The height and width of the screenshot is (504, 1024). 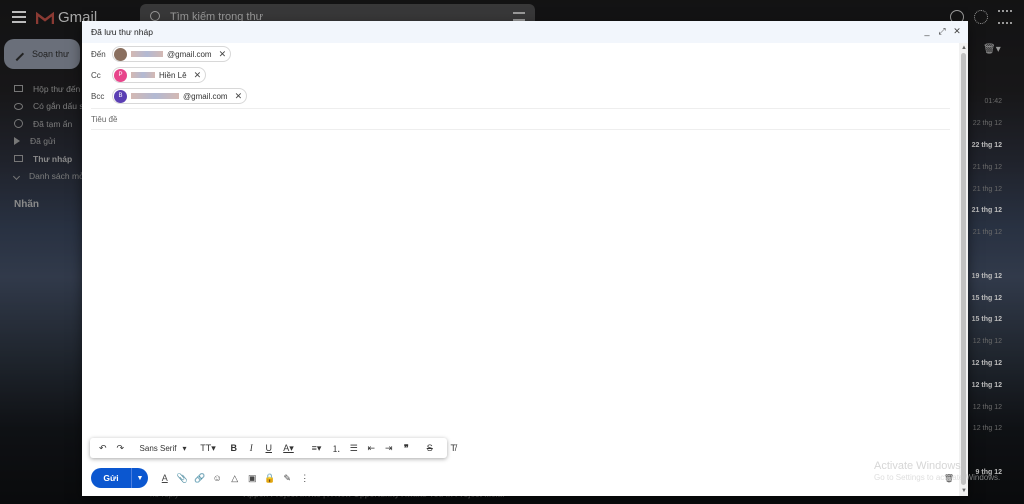 I want to click on recipient-chip: @gmail.com ✕, so click(x=172, y=54).